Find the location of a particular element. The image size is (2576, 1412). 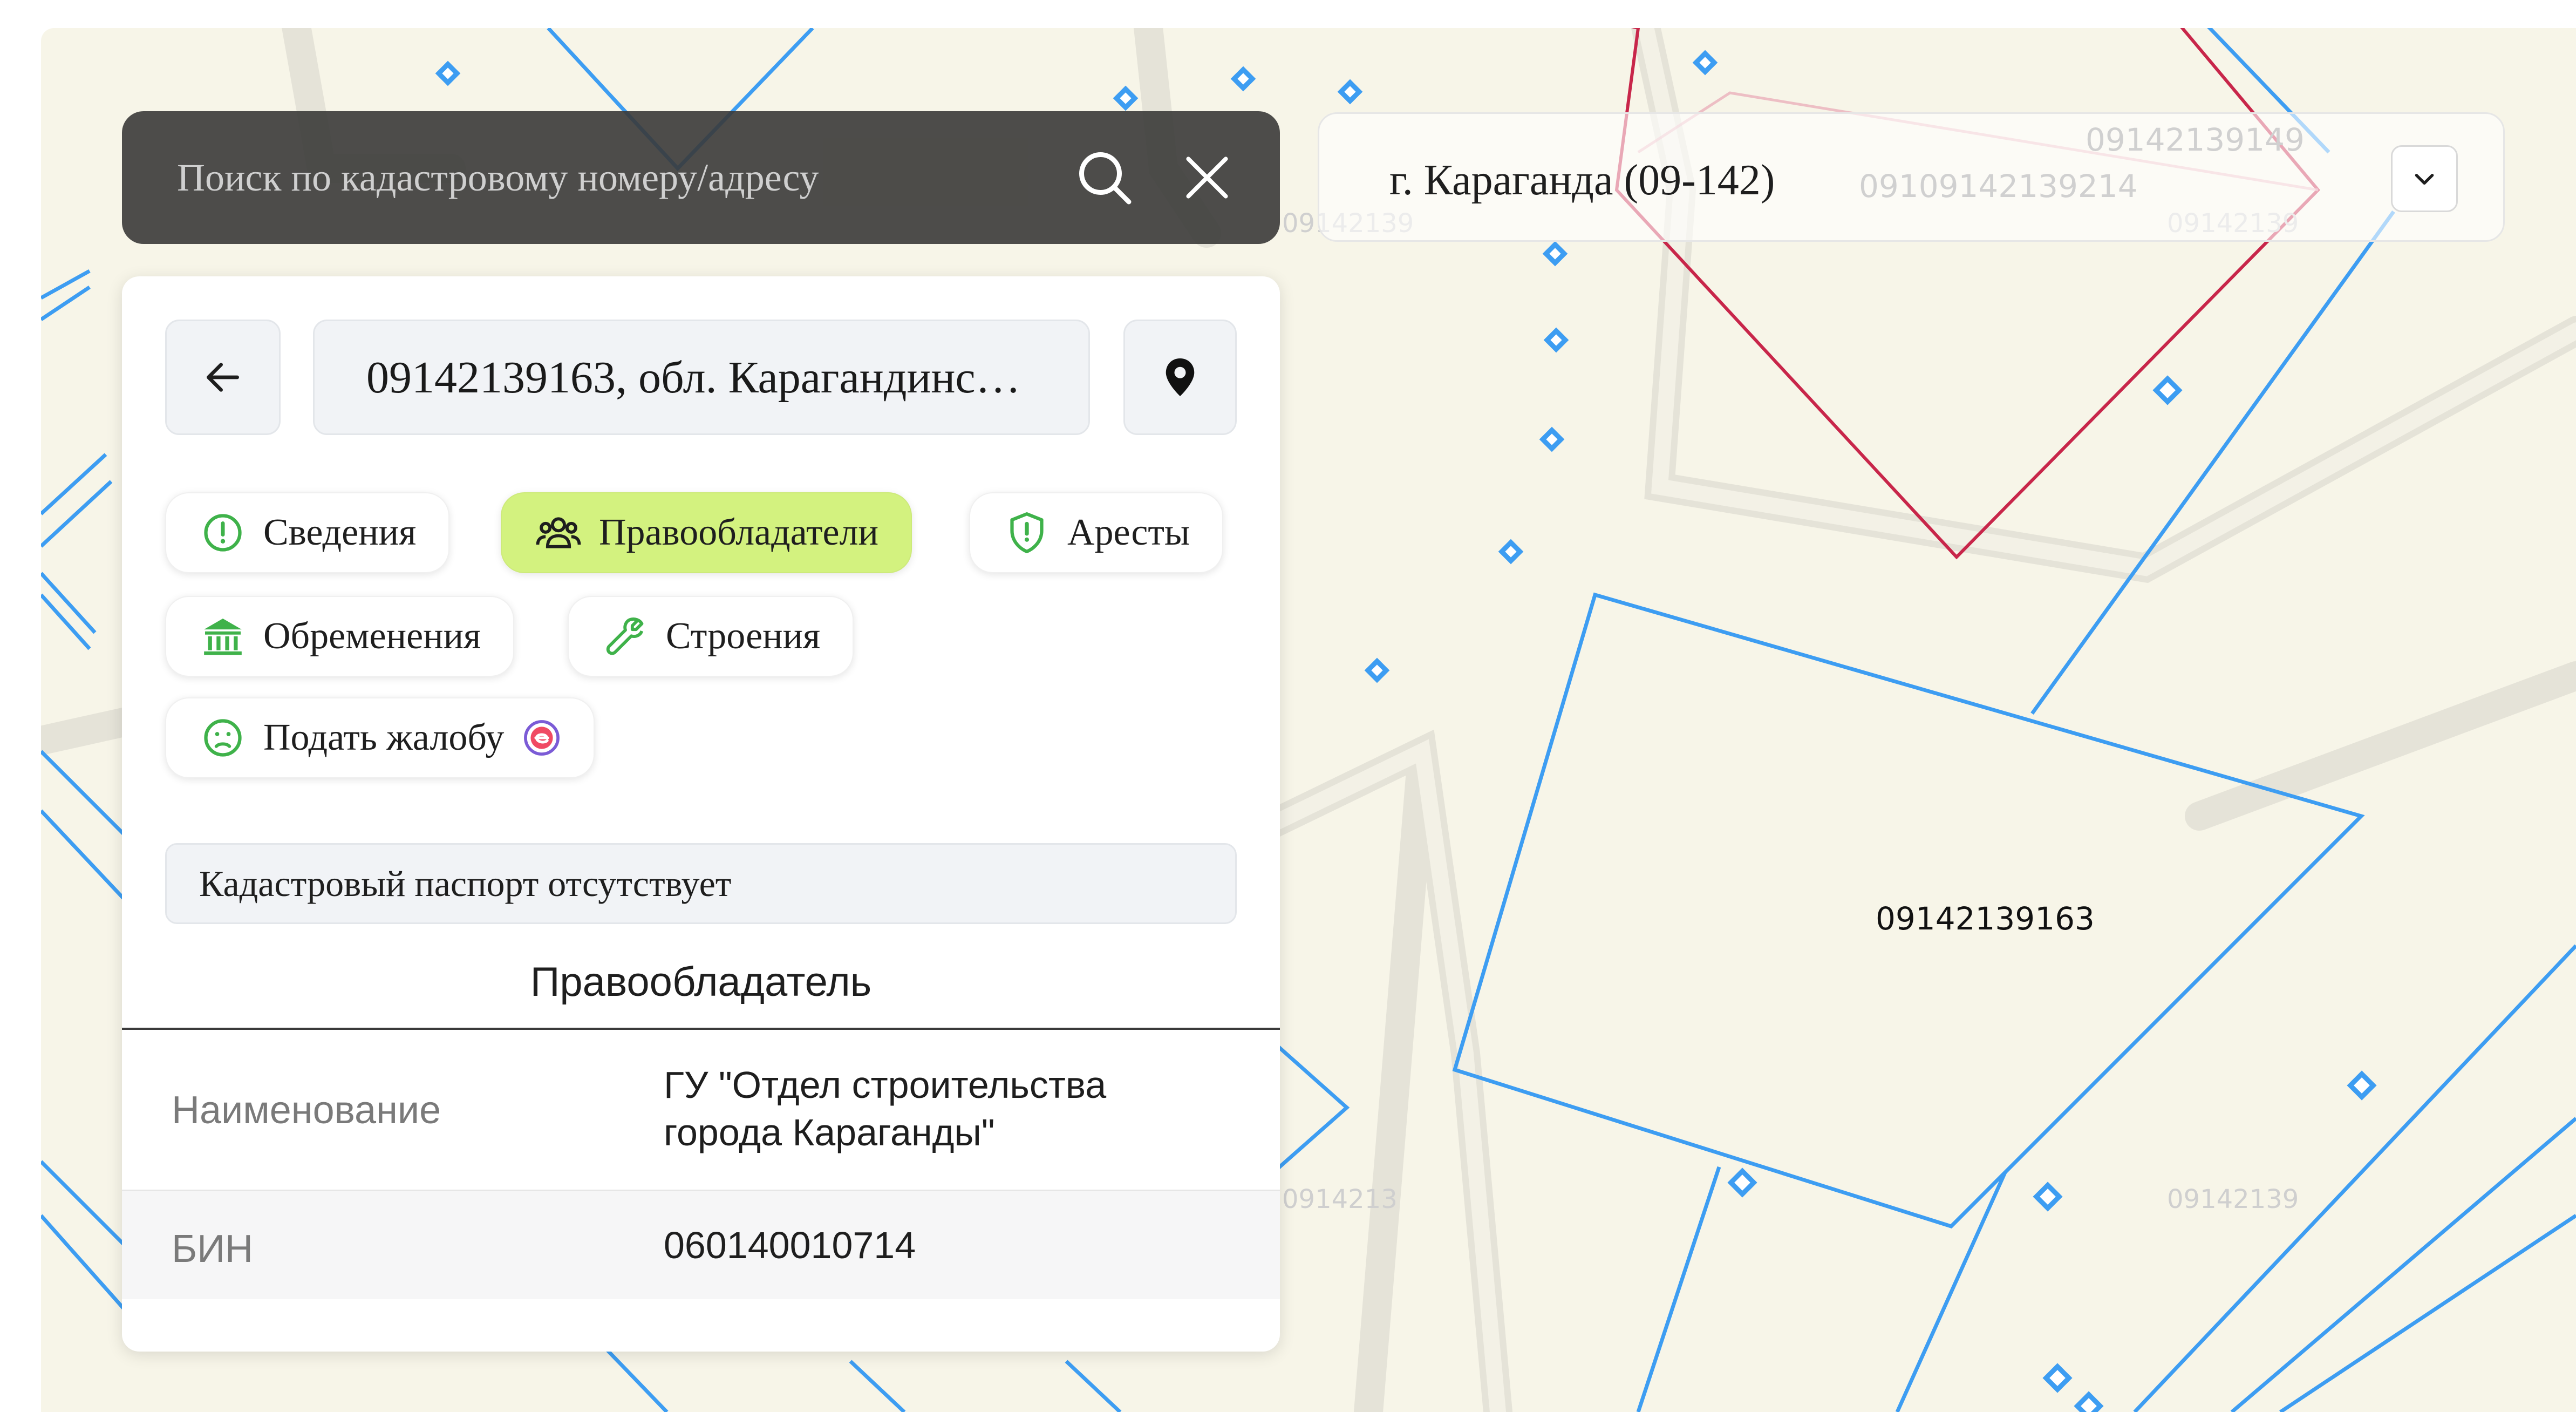

tab-aresty: Аресты is located at coordinates (1096, 533).